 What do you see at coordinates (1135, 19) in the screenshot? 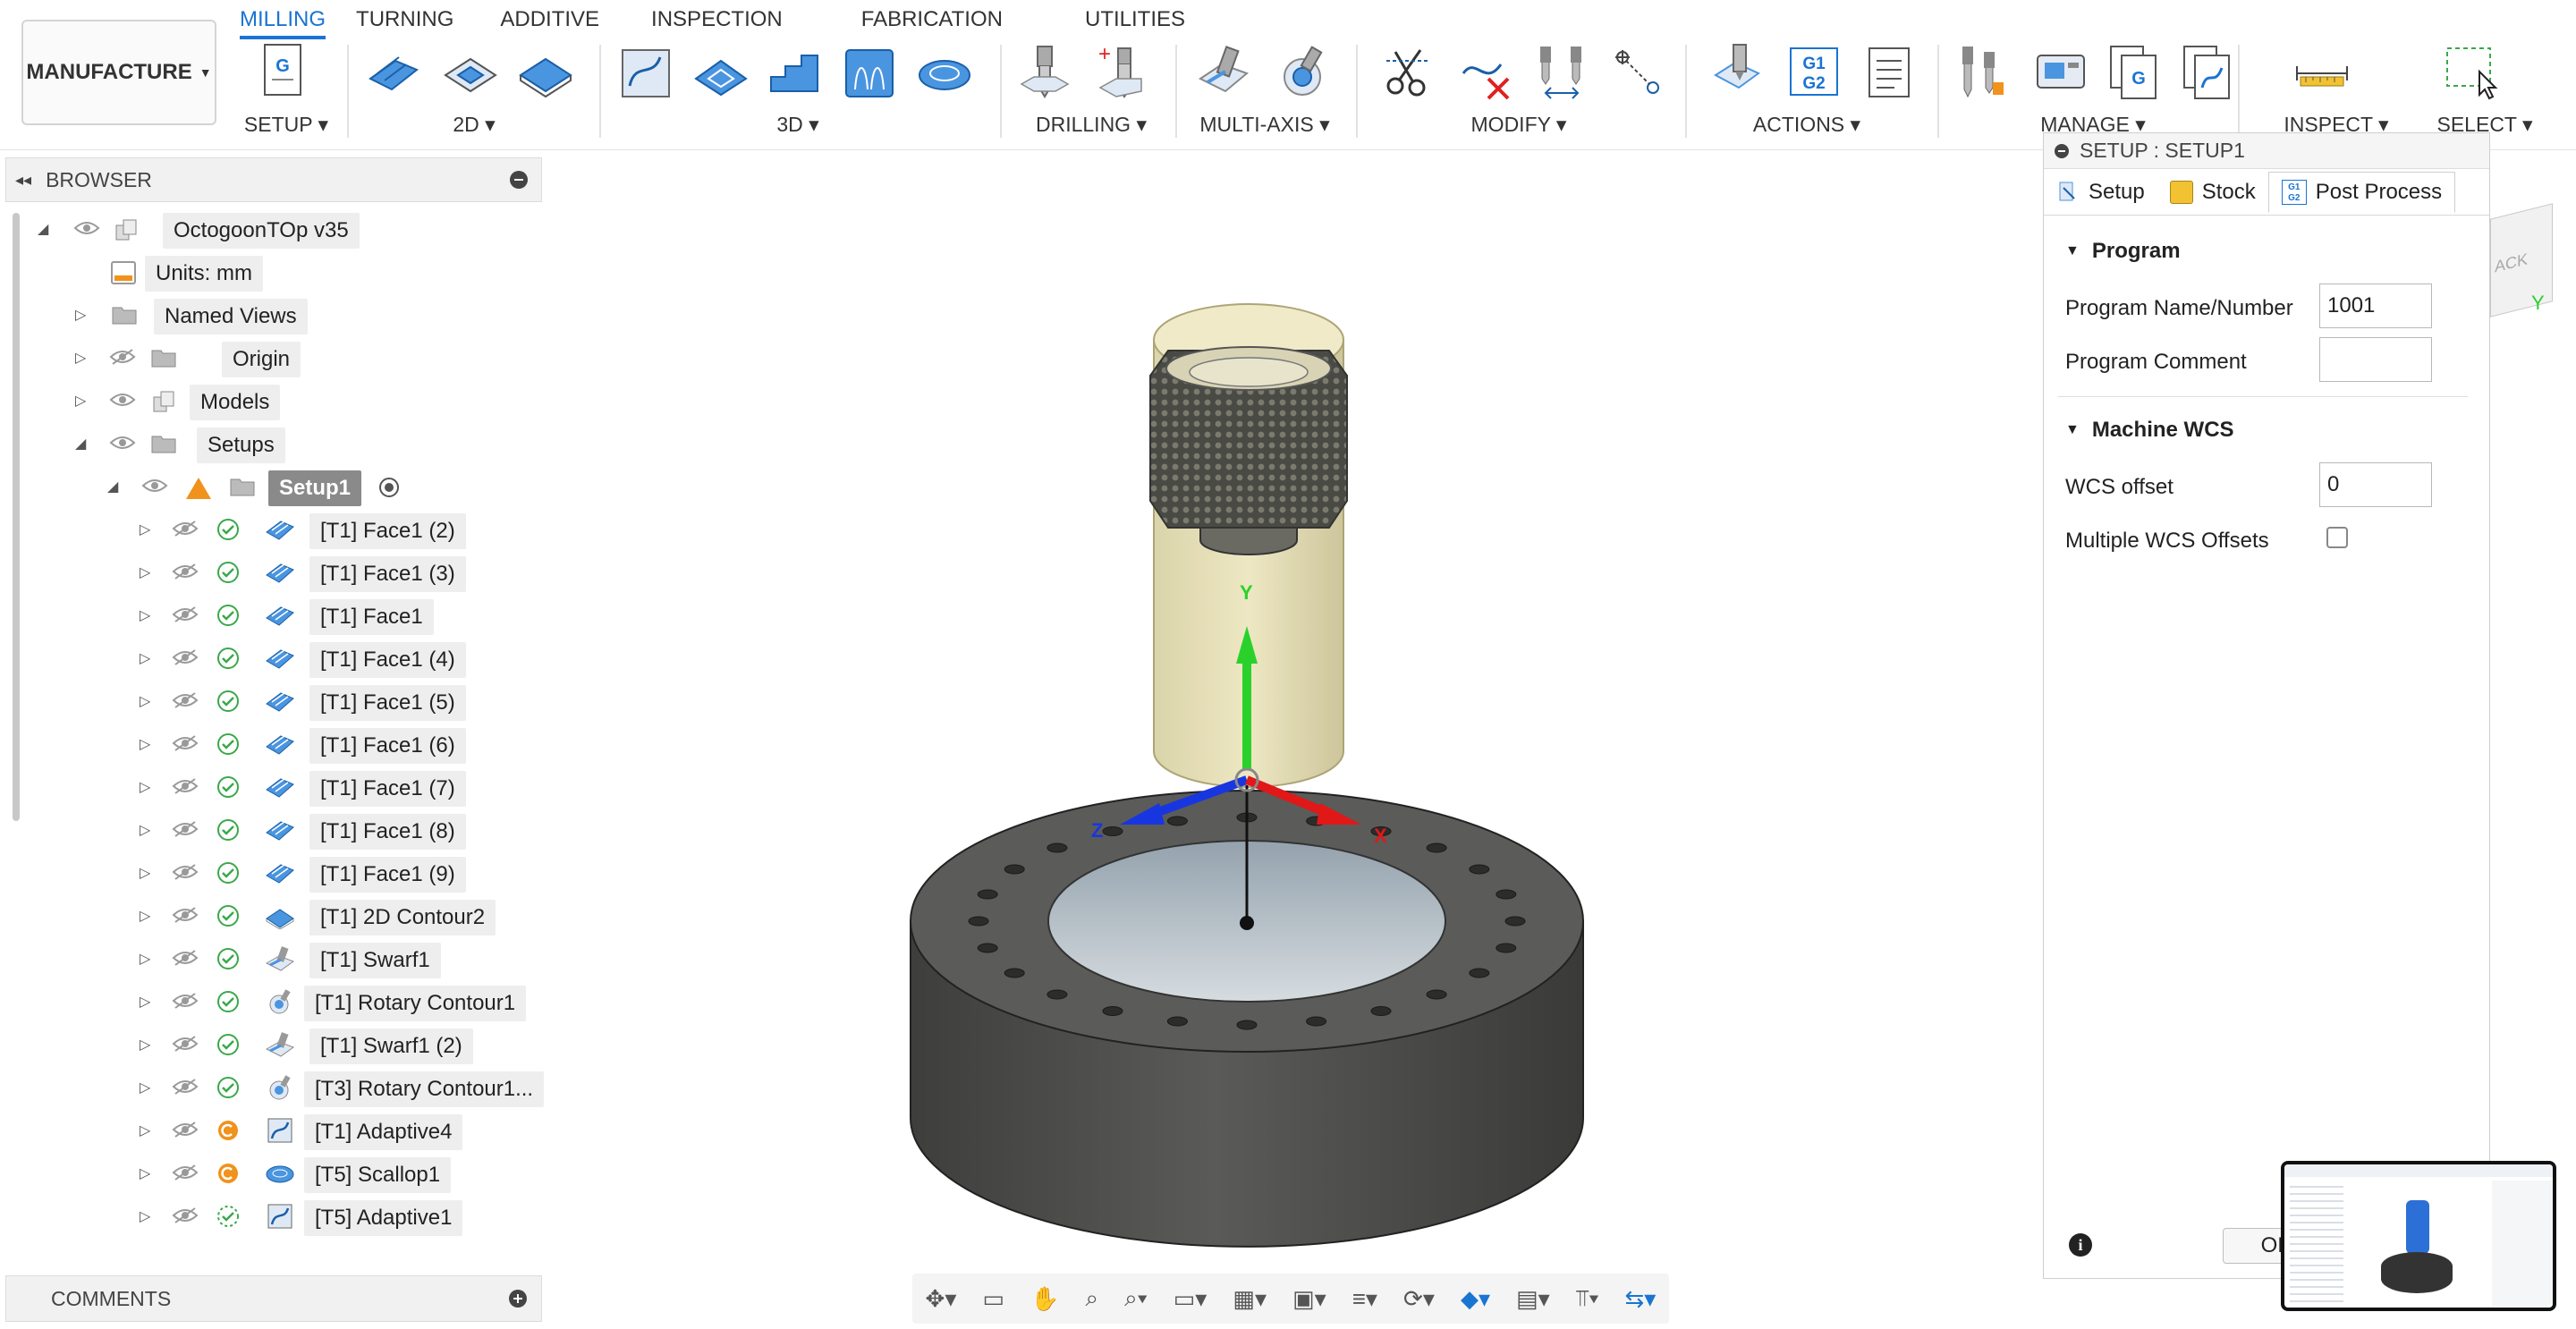
I see `tab-utilities: UTILITIES` at bounding box center [1135, 19].